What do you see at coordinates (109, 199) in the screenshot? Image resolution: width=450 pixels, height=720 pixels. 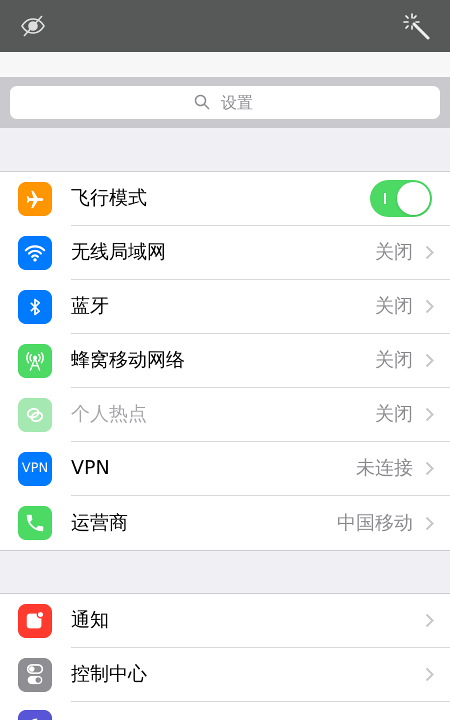 I see `setting-label: 飞行模式` at bounding box center [109, 199].